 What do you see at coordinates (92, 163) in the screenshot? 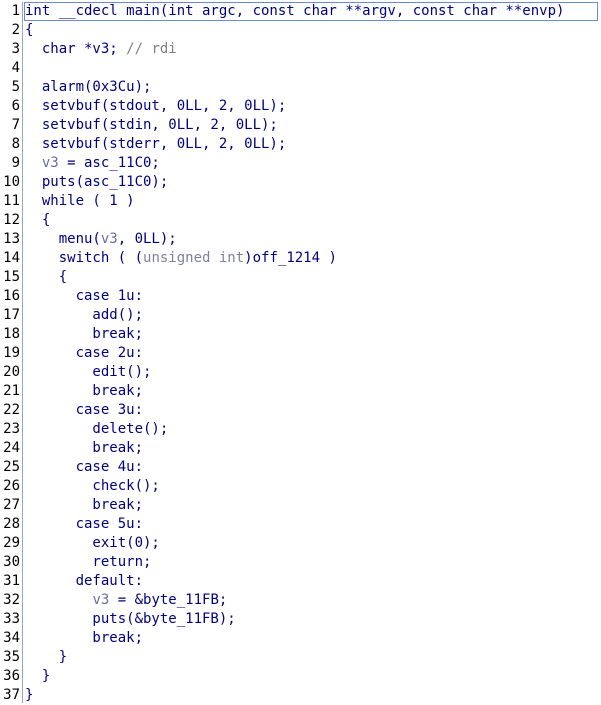
I see `code-text: v3 = asc_11C0;` at bounding box center [92, 163].